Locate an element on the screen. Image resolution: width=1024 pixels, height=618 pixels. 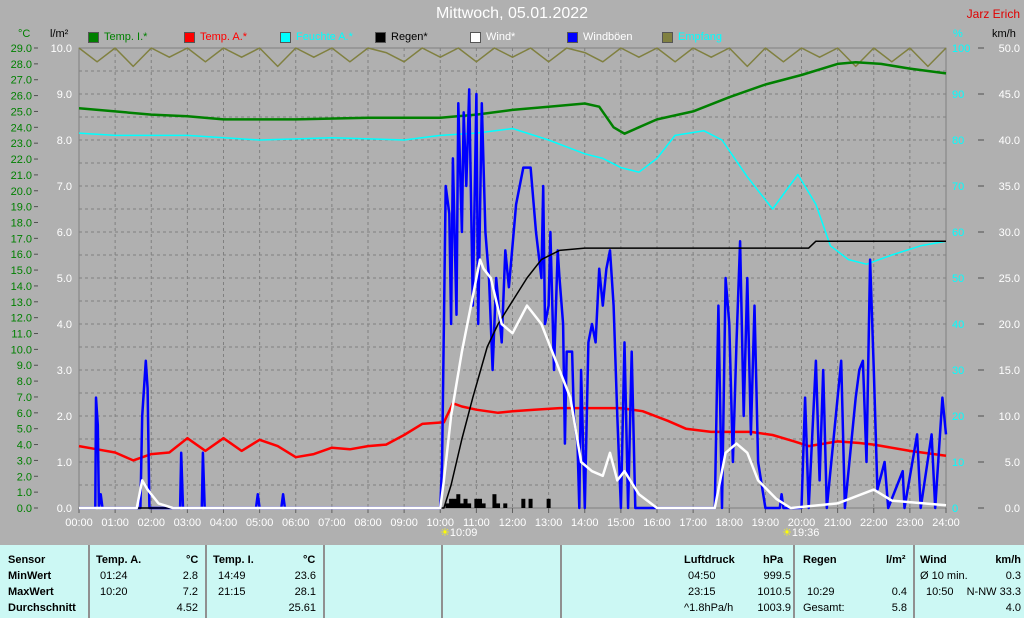
sensor-header: Sensor is located at coordinates (27, 560).